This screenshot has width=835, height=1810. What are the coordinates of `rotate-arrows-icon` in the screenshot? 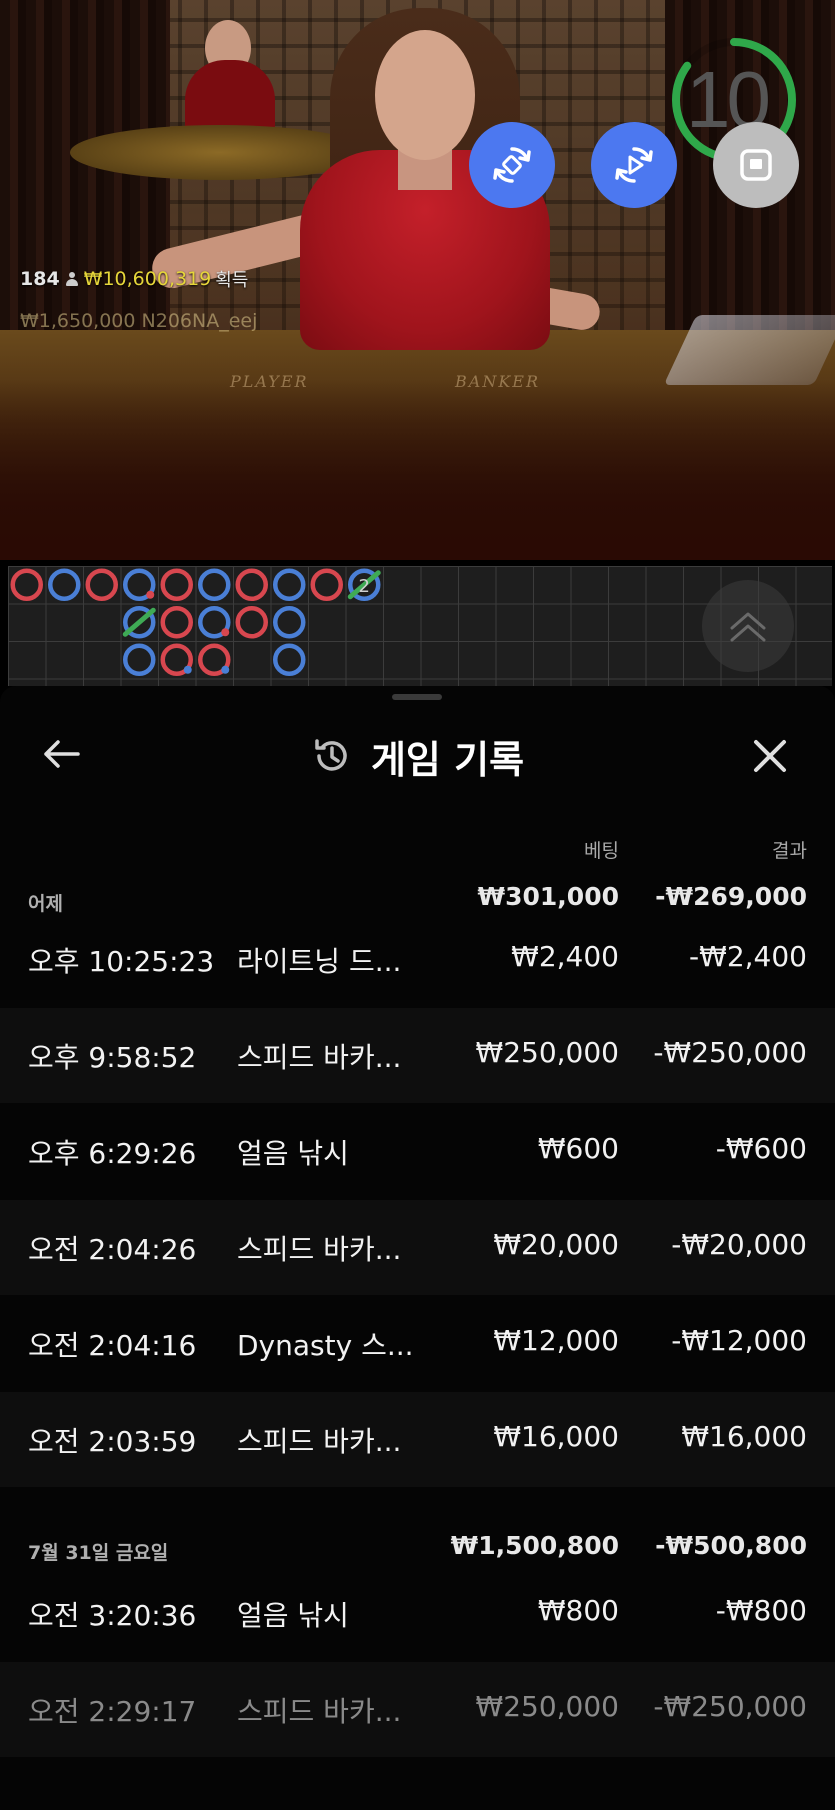 It's located at (512, 165).